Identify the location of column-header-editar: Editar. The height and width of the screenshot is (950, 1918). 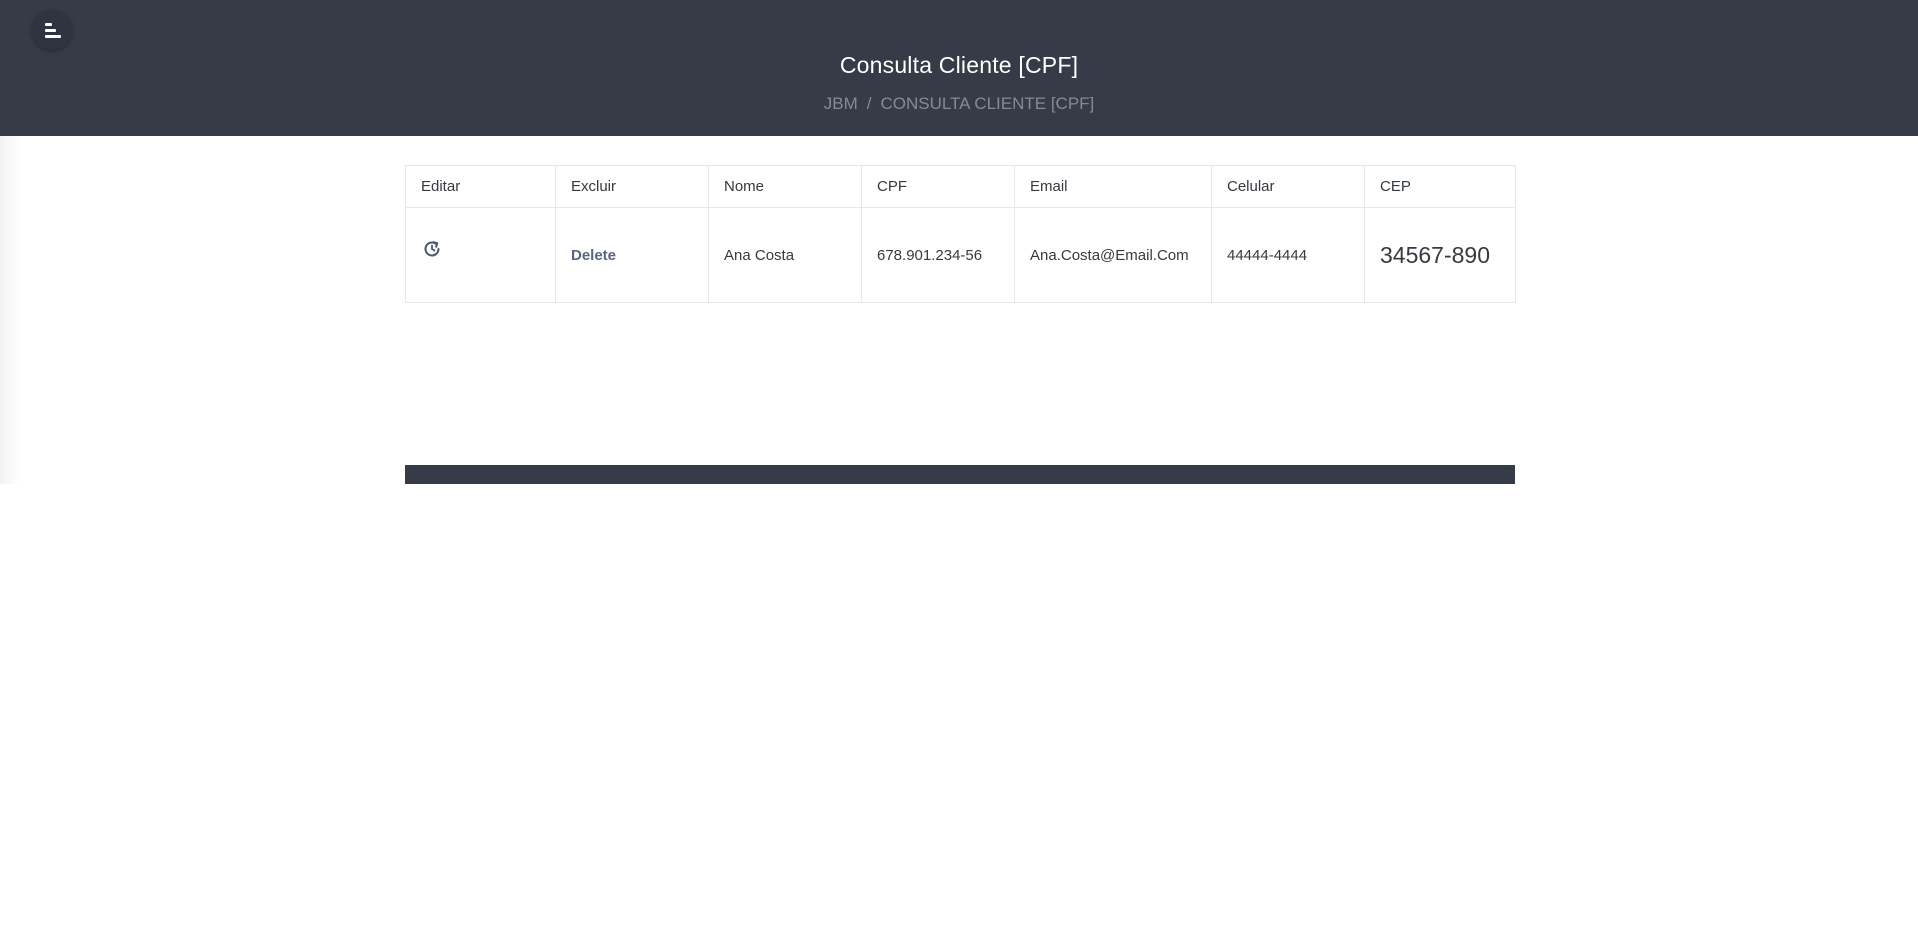
(480, 186).